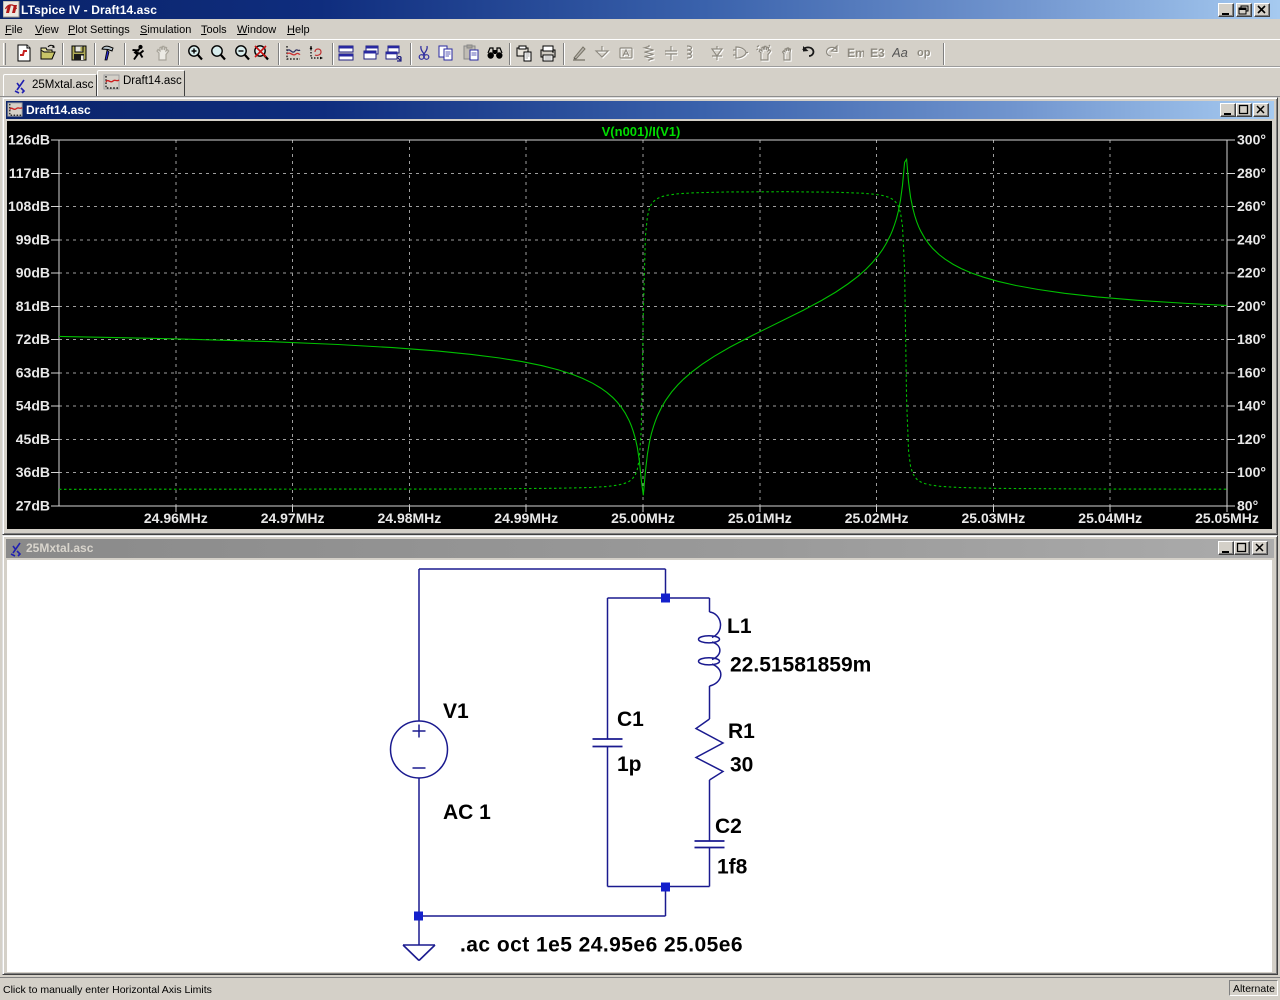 This screenshot has width=1280, height=1000. What do you see at coordinates (33, 439) in the screenshot?
I see `svg-text: 45dB` at bounding box center [33, 439].